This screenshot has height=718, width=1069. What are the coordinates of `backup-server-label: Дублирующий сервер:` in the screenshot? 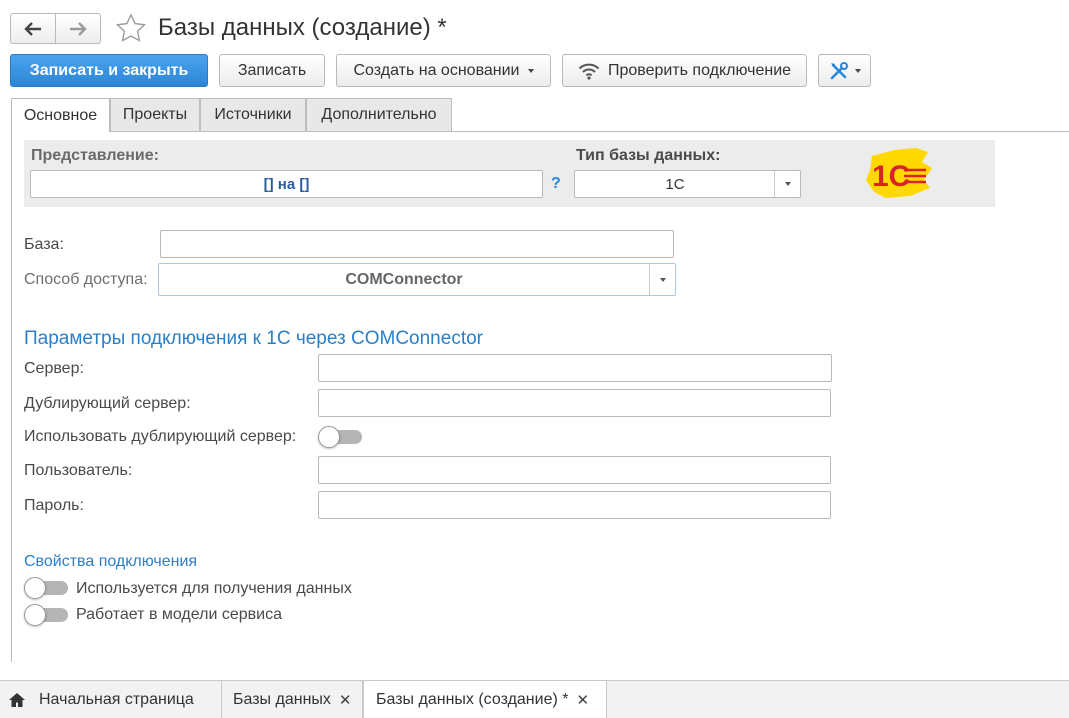 It's located at (107, 403).